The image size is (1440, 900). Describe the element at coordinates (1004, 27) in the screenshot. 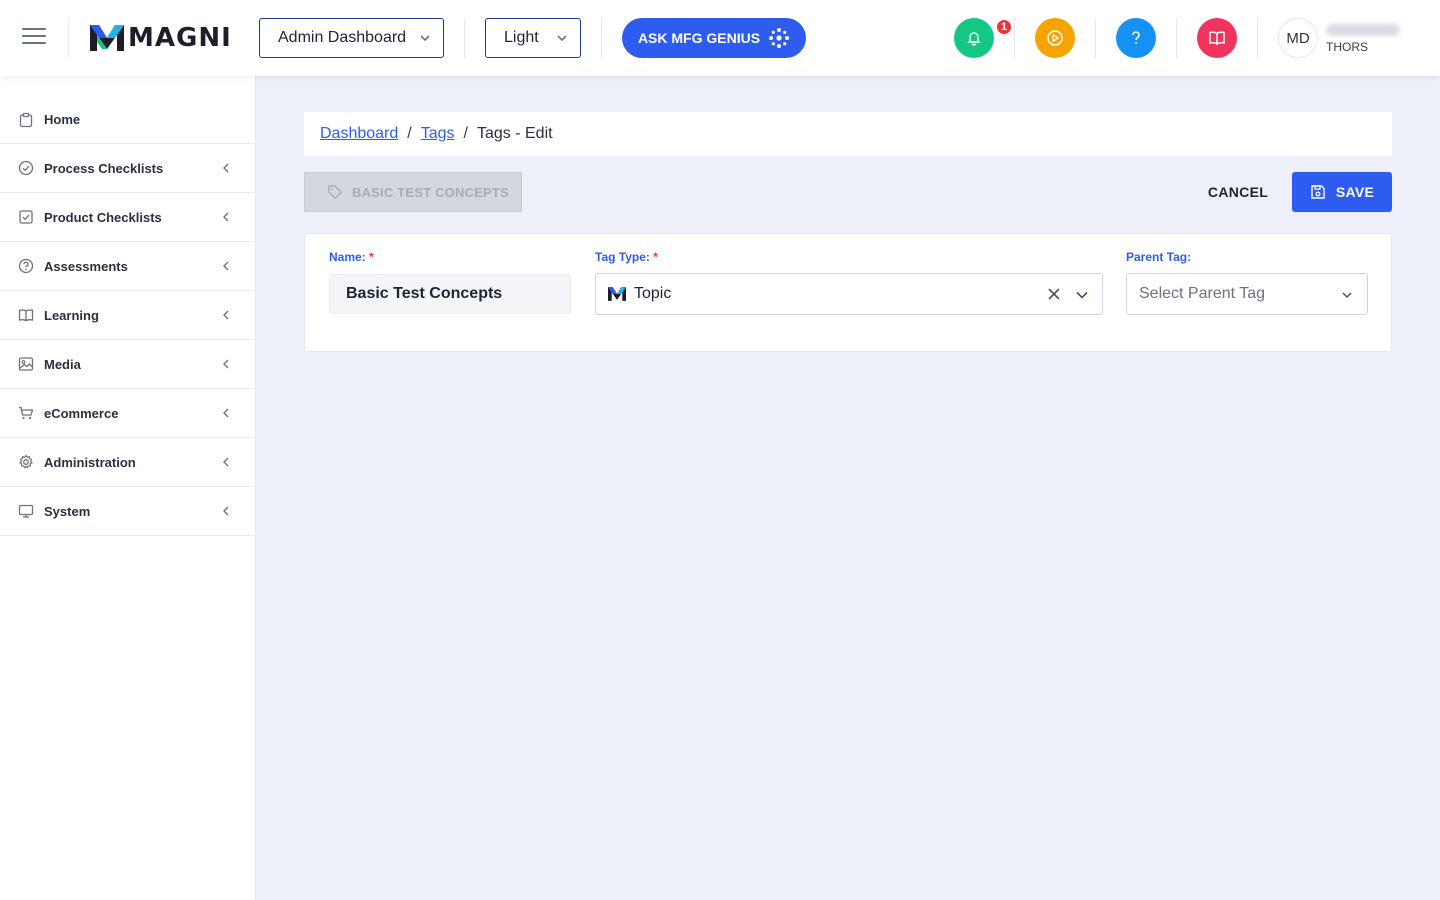

I see `notification-count-badge: 1` at that location.